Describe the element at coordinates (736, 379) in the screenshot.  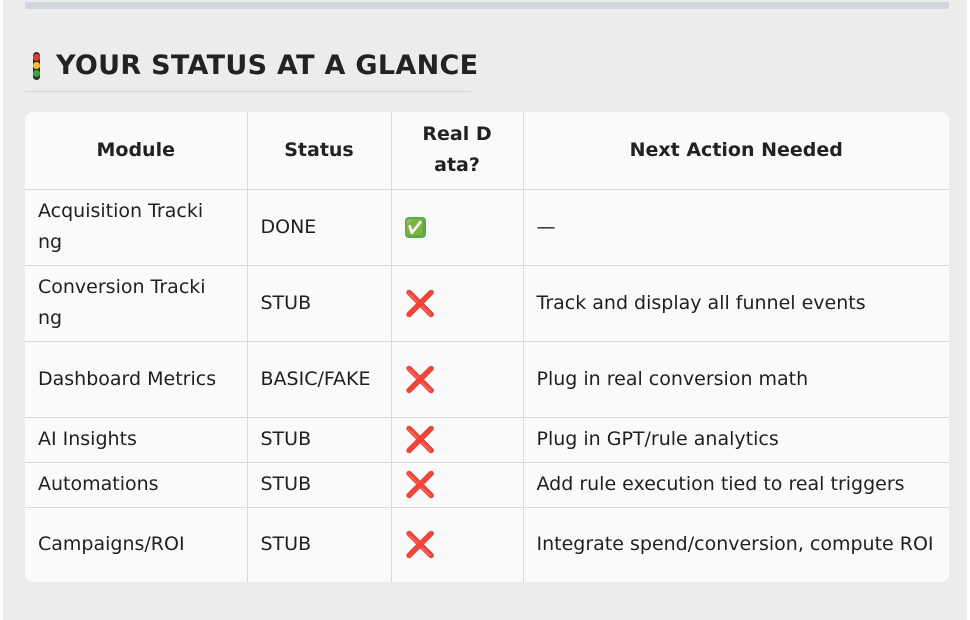
I see `next-action-cell: Plug in real conversion math` at that location.